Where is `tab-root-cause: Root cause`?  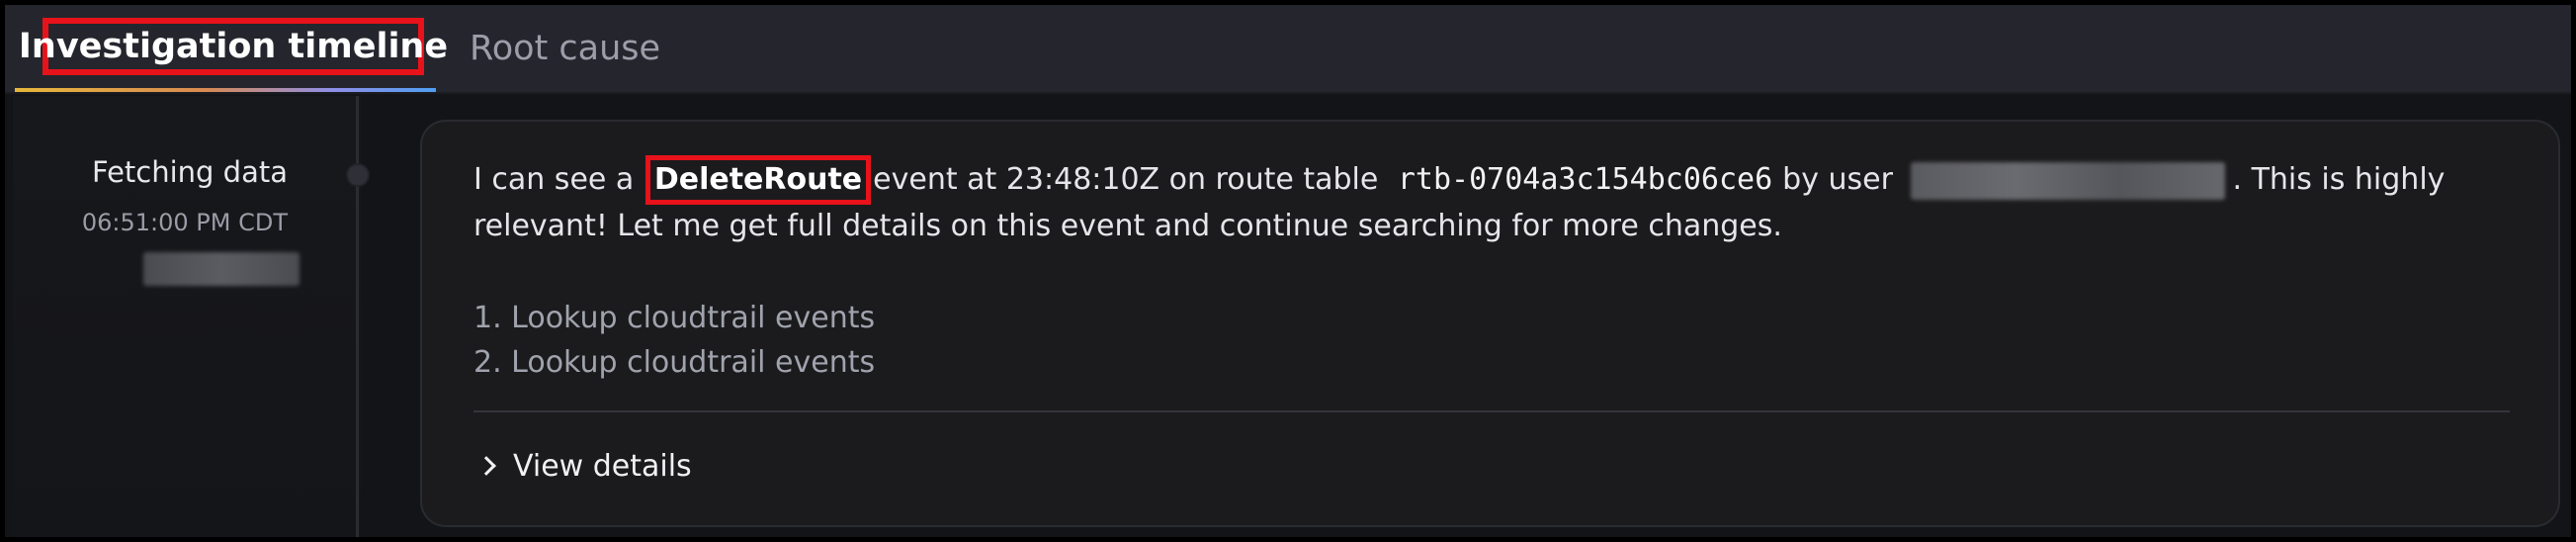 tab-root-cause: Root cause is located at coordinates (565, 49).